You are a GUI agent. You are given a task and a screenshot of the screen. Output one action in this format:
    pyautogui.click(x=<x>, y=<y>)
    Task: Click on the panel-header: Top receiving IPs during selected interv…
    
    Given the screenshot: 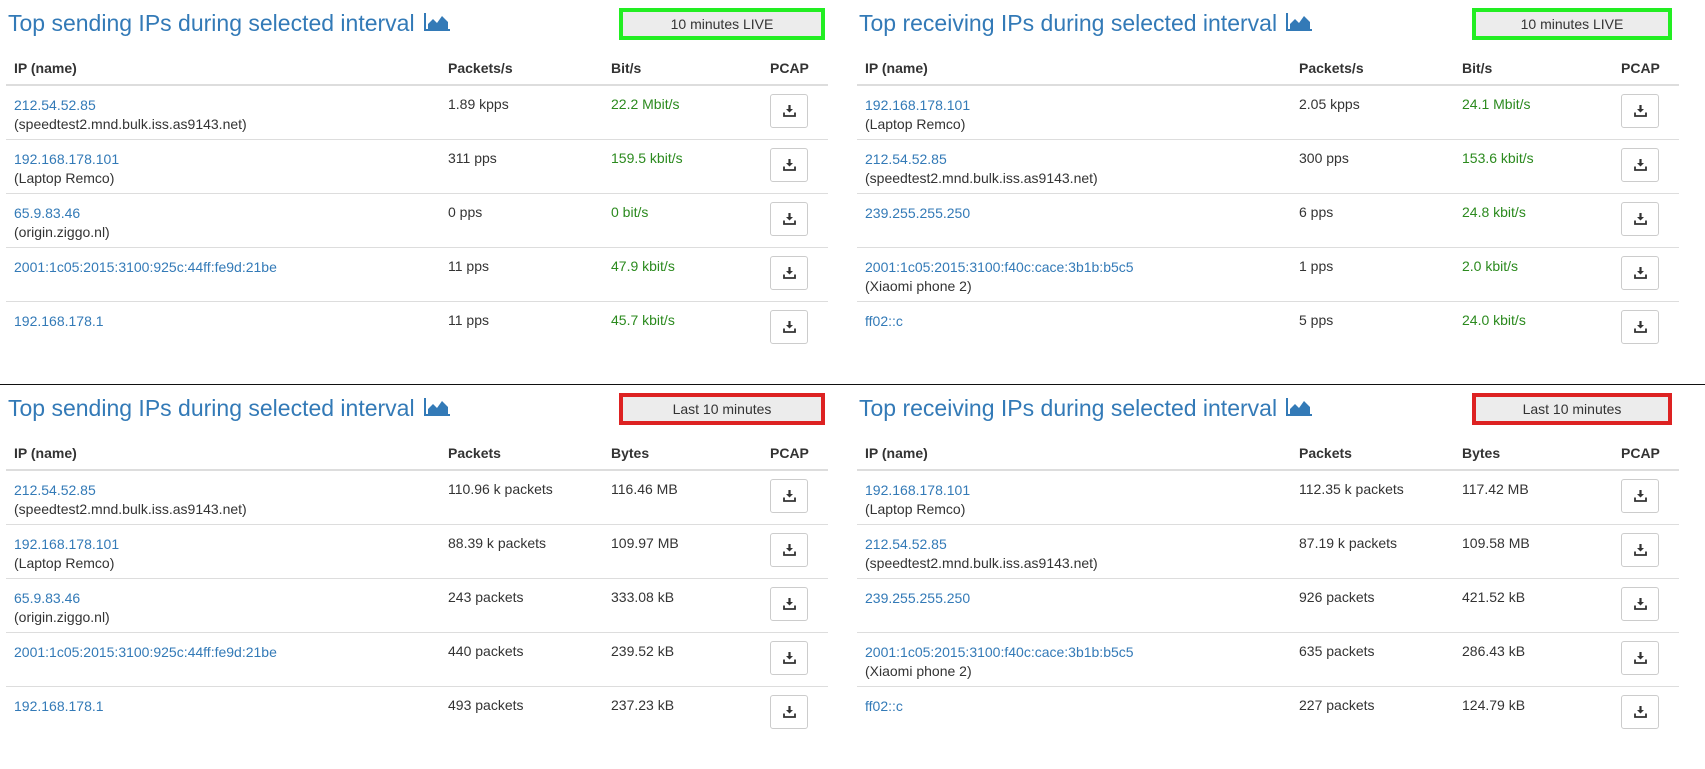 What is the action you would take?
    pyautogui.click(x=1270, y=410)
    